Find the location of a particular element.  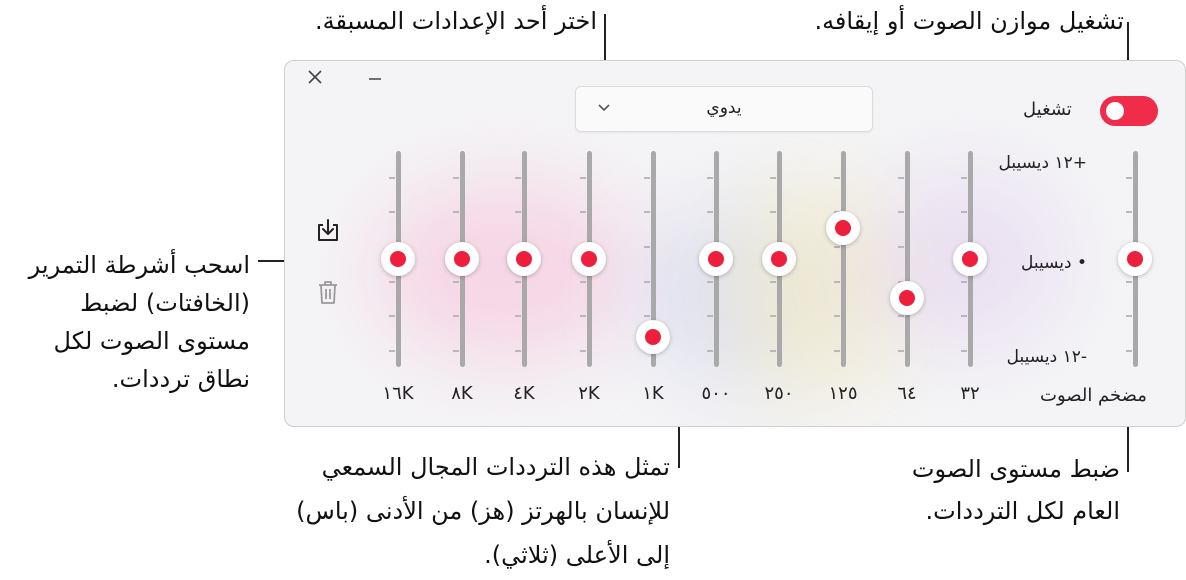

band-slider-9-knob is located at coordinates (462, 259).